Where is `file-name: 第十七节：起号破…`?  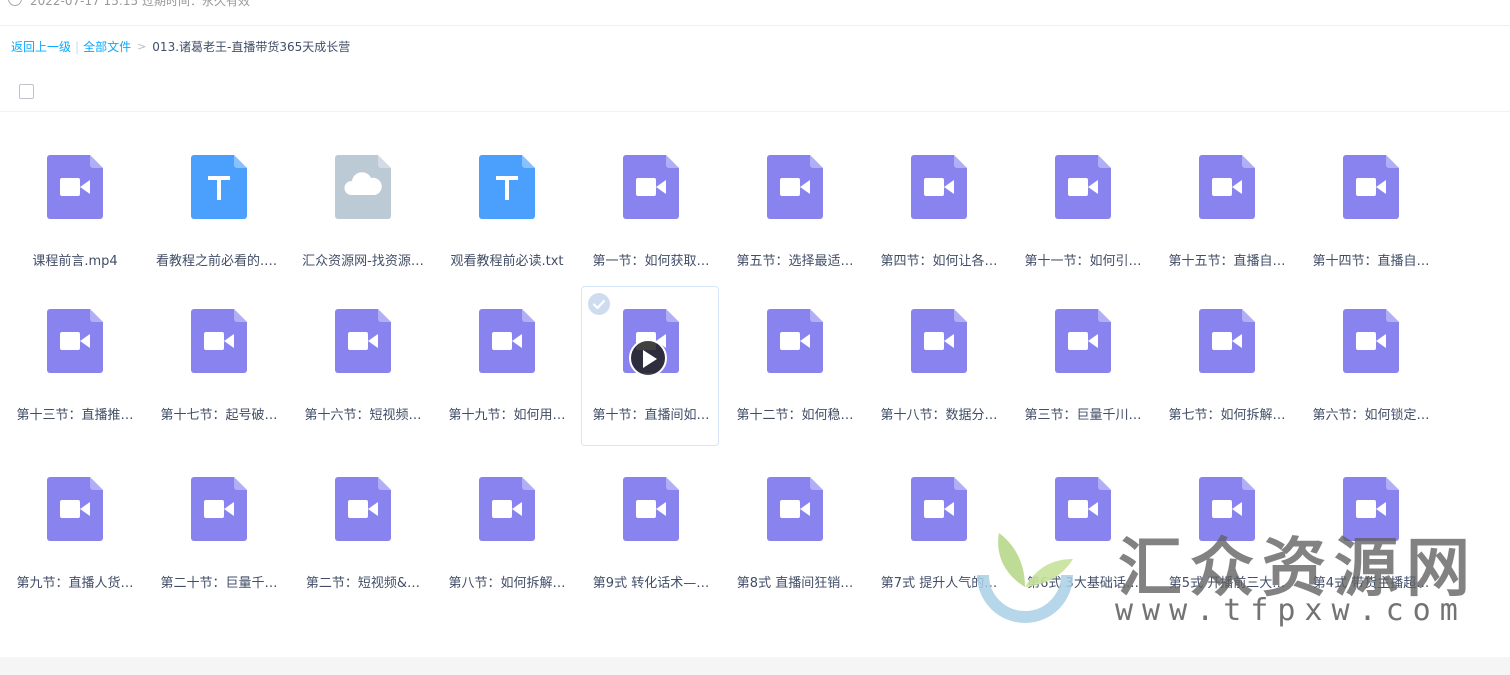 file-name: 第十七节：起号破… is located at coordinates (219, 415).